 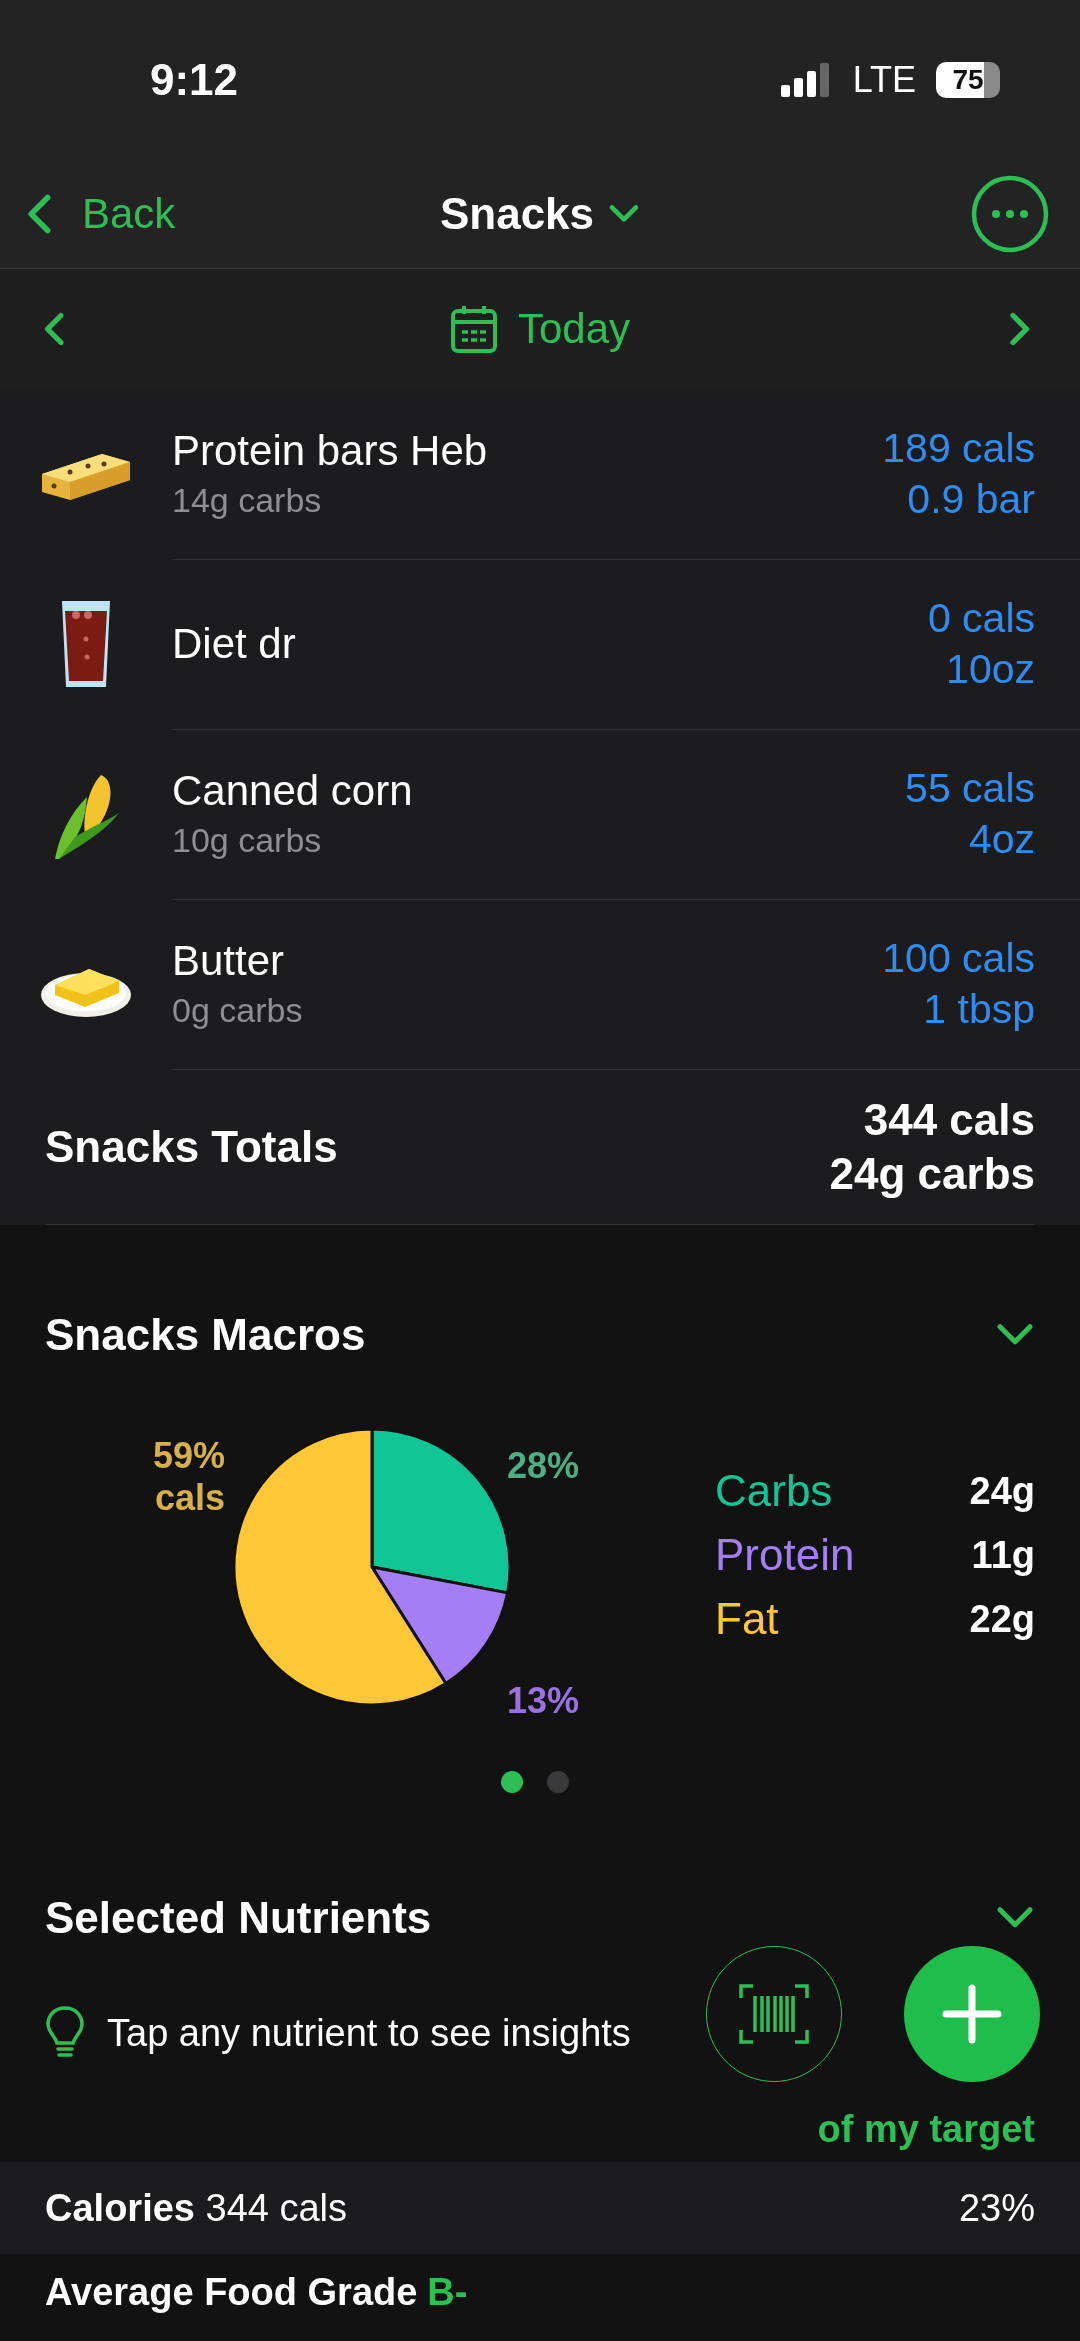 What do you see at coordinates (231, 2292) in the screenshot?
I see `food-grade-label: Average Food Grade` at bounding box center [231, 2292].